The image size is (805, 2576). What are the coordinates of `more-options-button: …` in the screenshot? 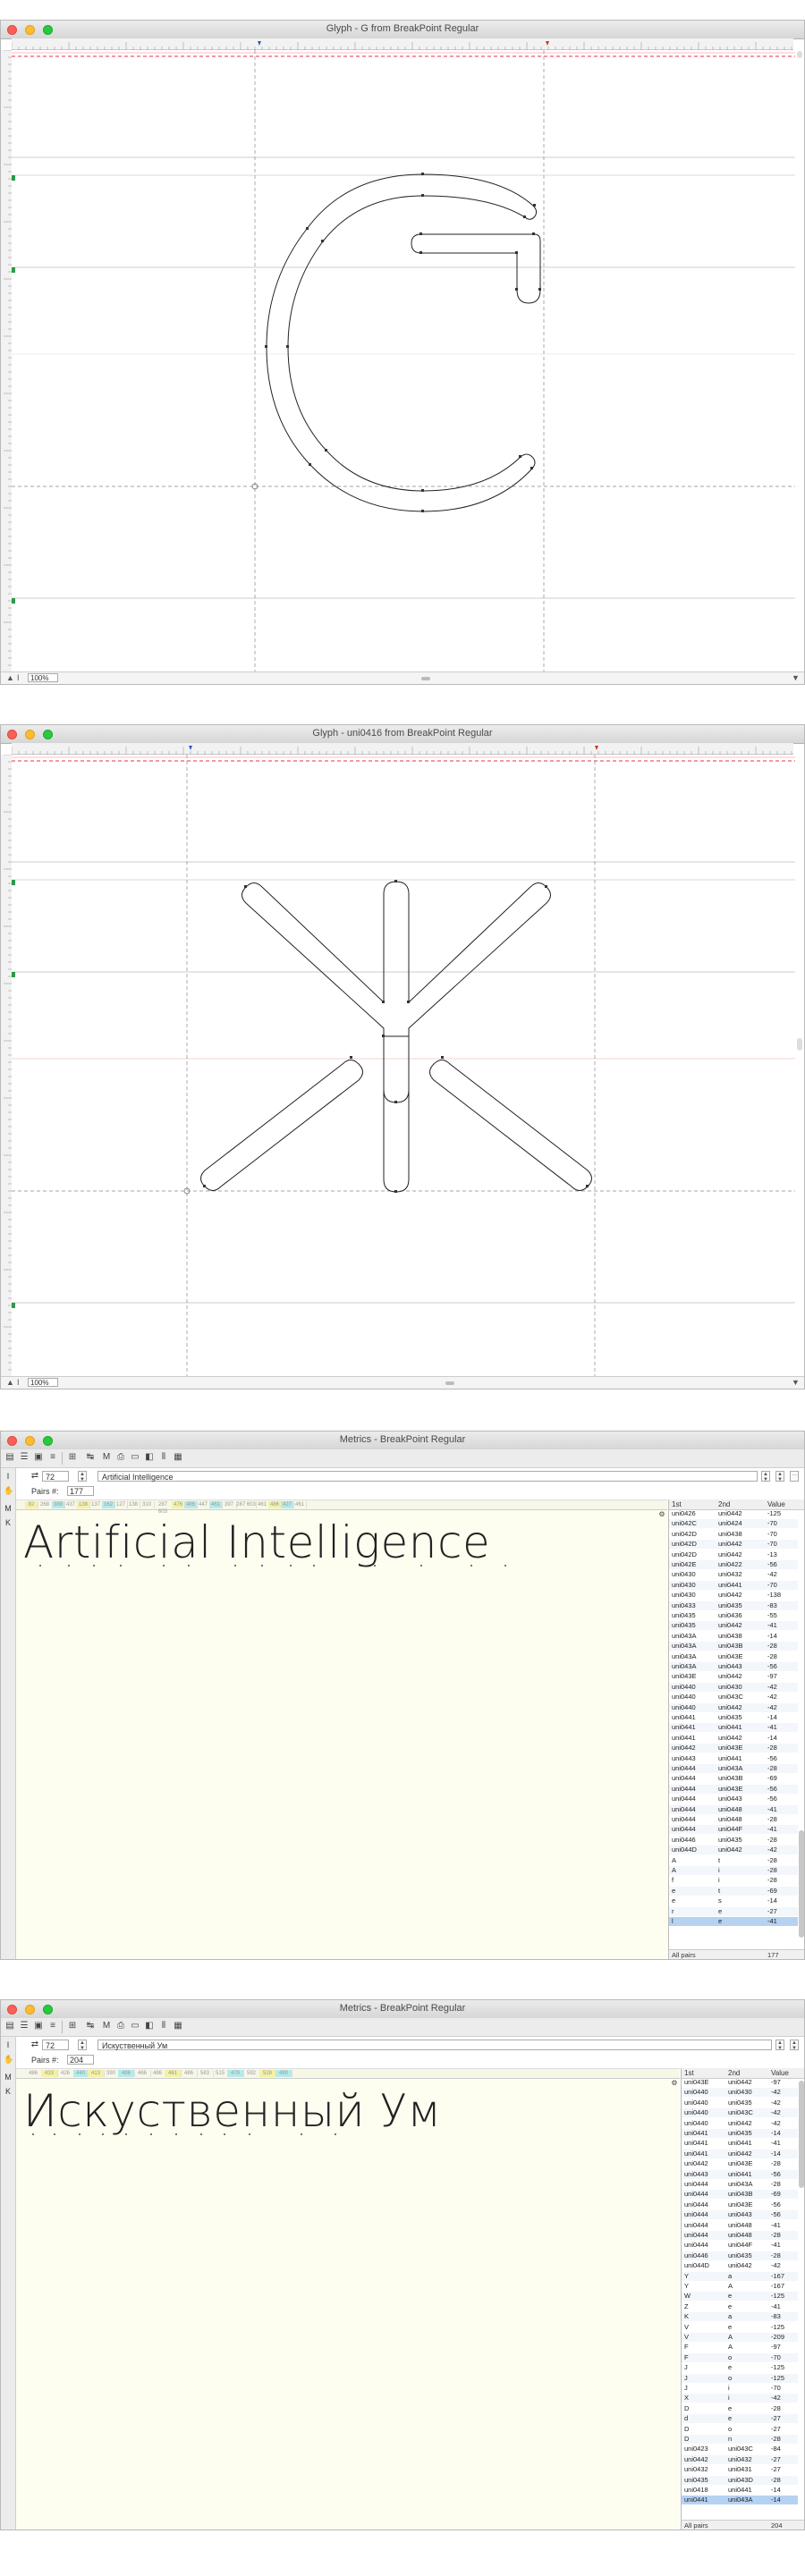 It's located at (794, 1476).